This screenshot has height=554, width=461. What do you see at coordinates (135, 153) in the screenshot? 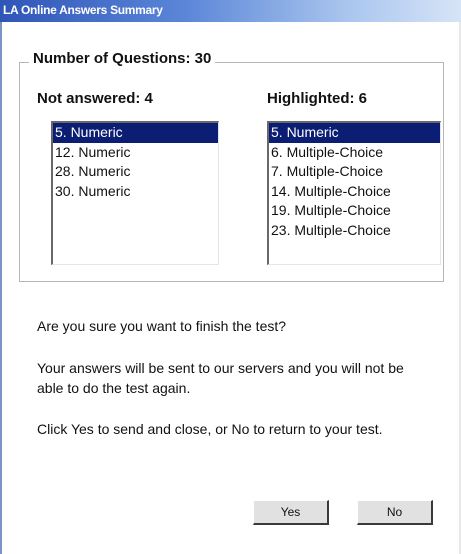
I see `list-item: 12. Numeric` at bounding box center [135, 153].